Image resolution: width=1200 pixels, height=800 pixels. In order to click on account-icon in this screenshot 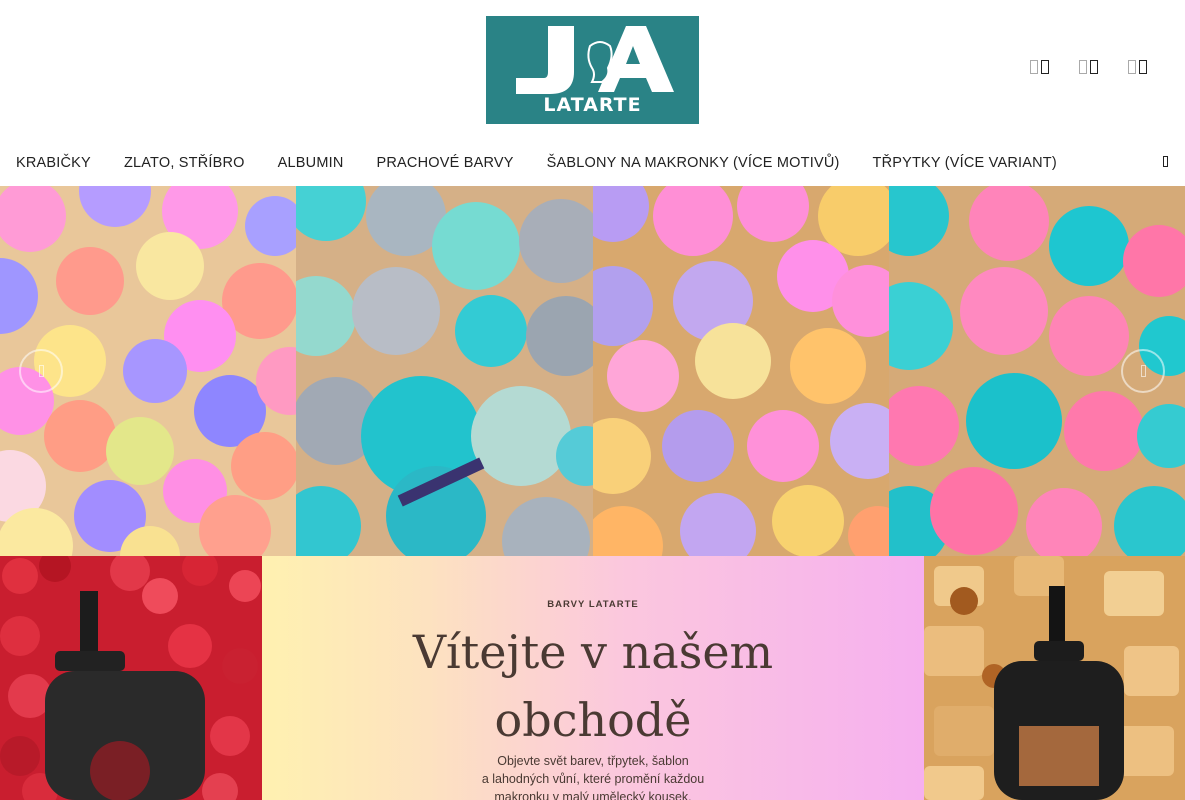, I will do `click(1088, 67)`.